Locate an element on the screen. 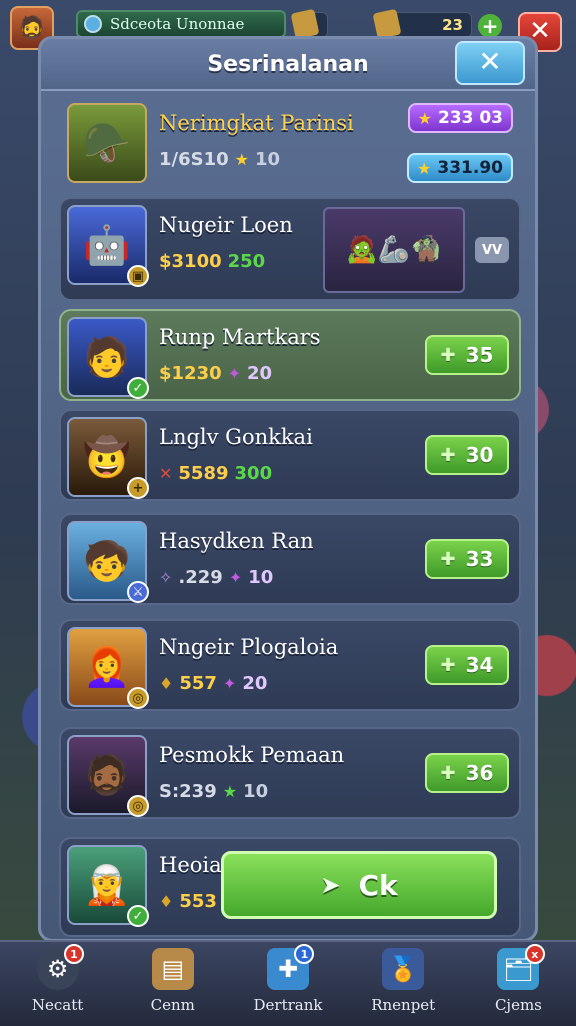  featured-price-pill-purple: ★ 233 03 is located at coordinates (460, 118).